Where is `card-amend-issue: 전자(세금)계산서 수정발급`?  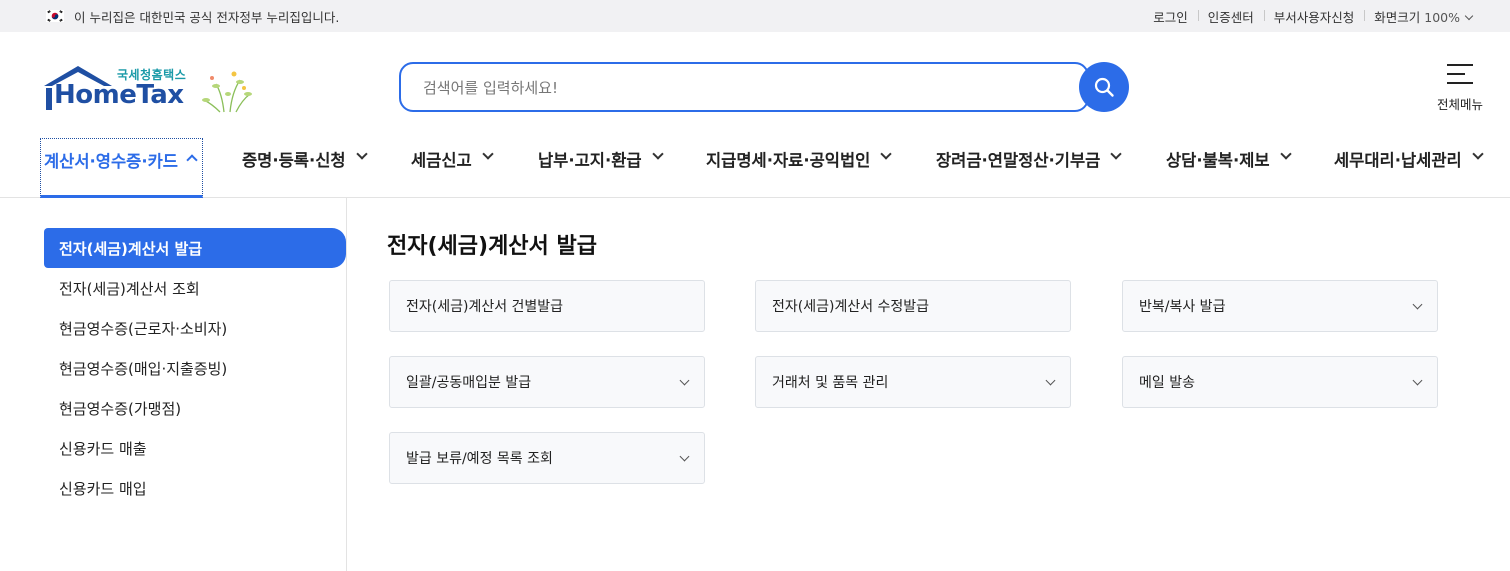
card-amend-issue: 전자(세금)계산서 수정발급 is located at coordinates (913, 306).